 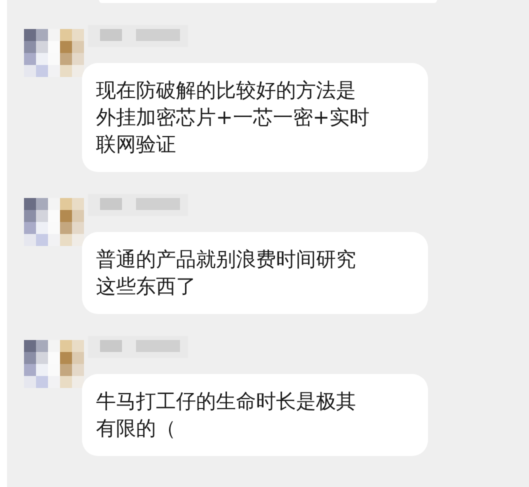 What do you see at coordinates (226, 273) in the screenshot?
I see `message-text: 普通的产品就别浪费时间研究 这些东西了` at bounding box center [226, 273].